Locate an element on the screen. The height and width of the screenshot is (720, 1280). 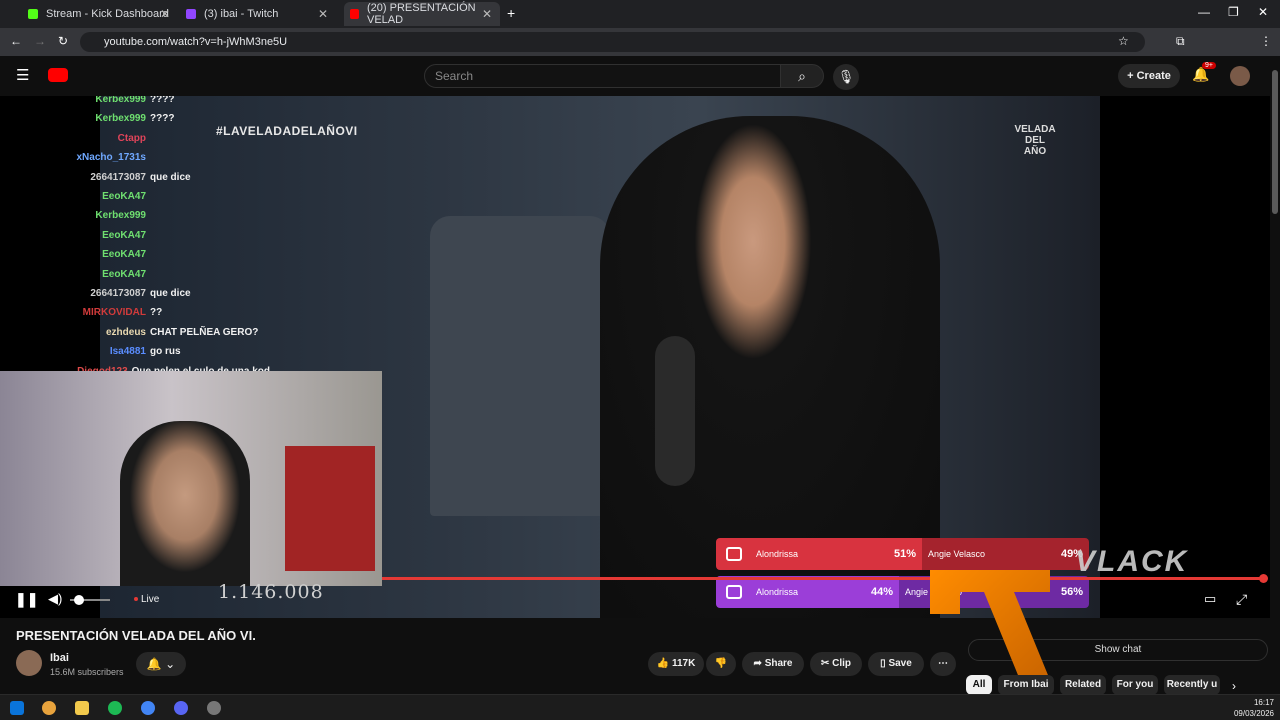
volume-knob is located at coordinates (79, 600).